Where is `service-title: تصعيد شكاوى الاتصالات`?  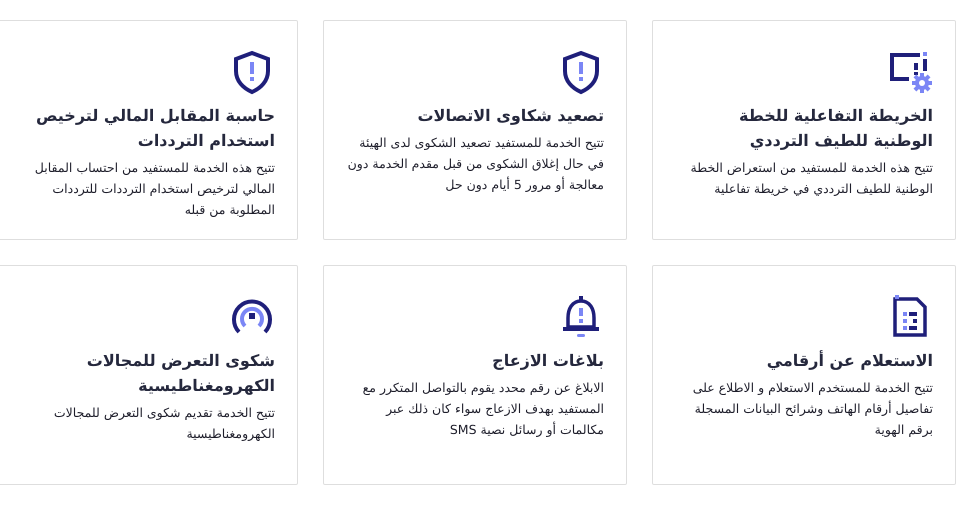 service-title: تصعيد شكاوى الاتصالات is located at coordinates (510, 116).